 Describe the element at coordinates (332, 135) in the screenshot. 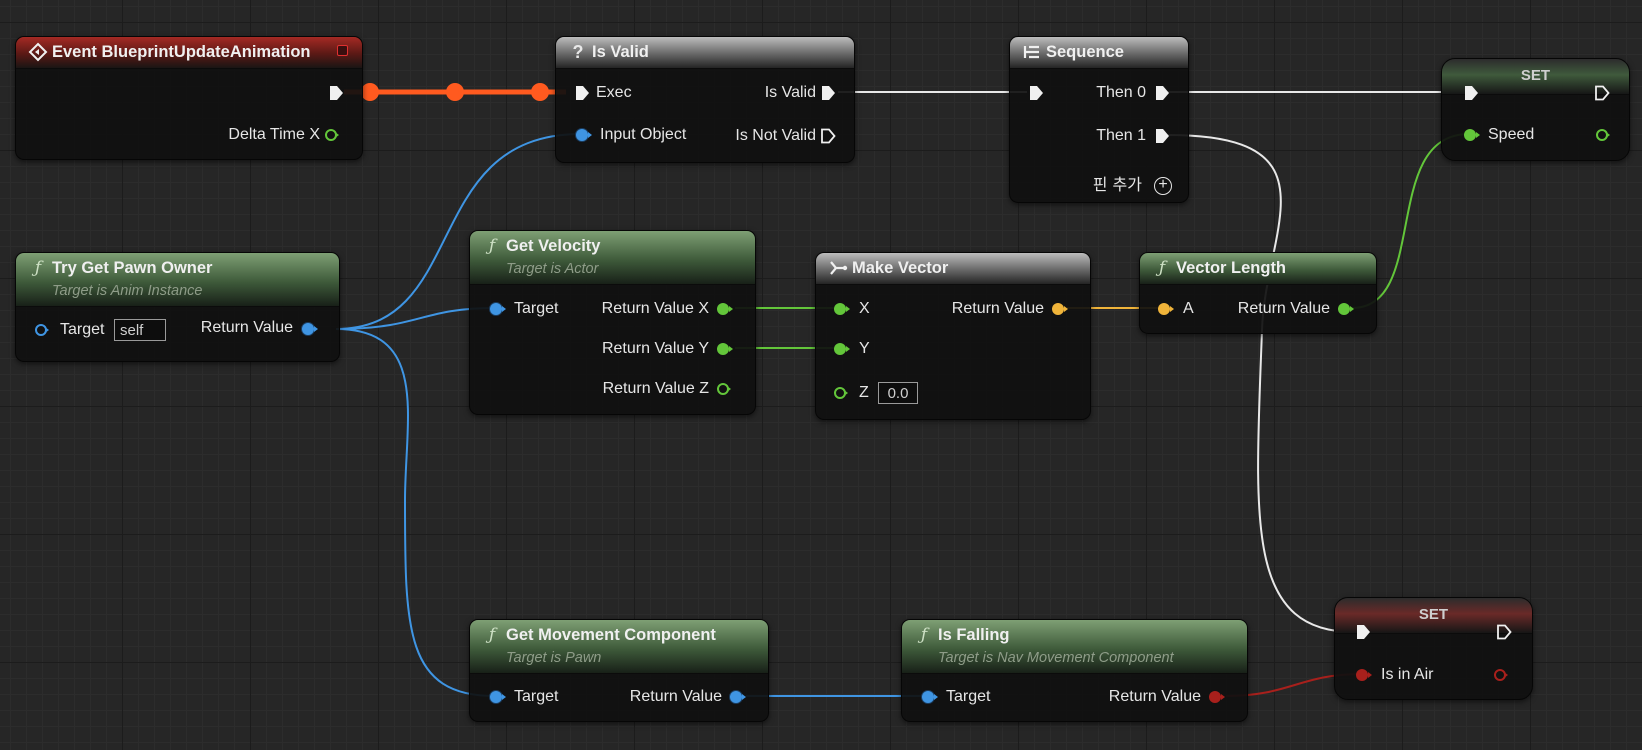

I see `delta-time-output-pin` at that location.